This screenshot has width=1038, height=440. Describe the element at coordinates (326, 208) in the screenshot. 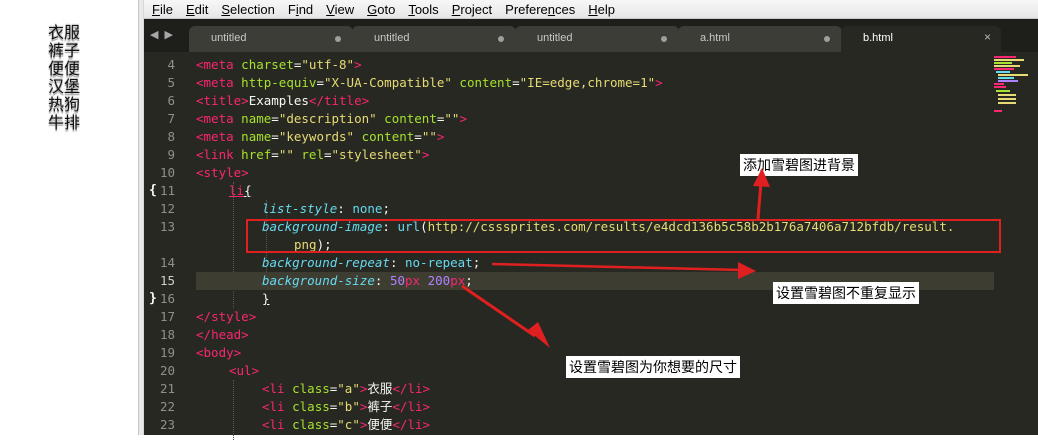

I see `code-line-12: list-style: none;` at that location.